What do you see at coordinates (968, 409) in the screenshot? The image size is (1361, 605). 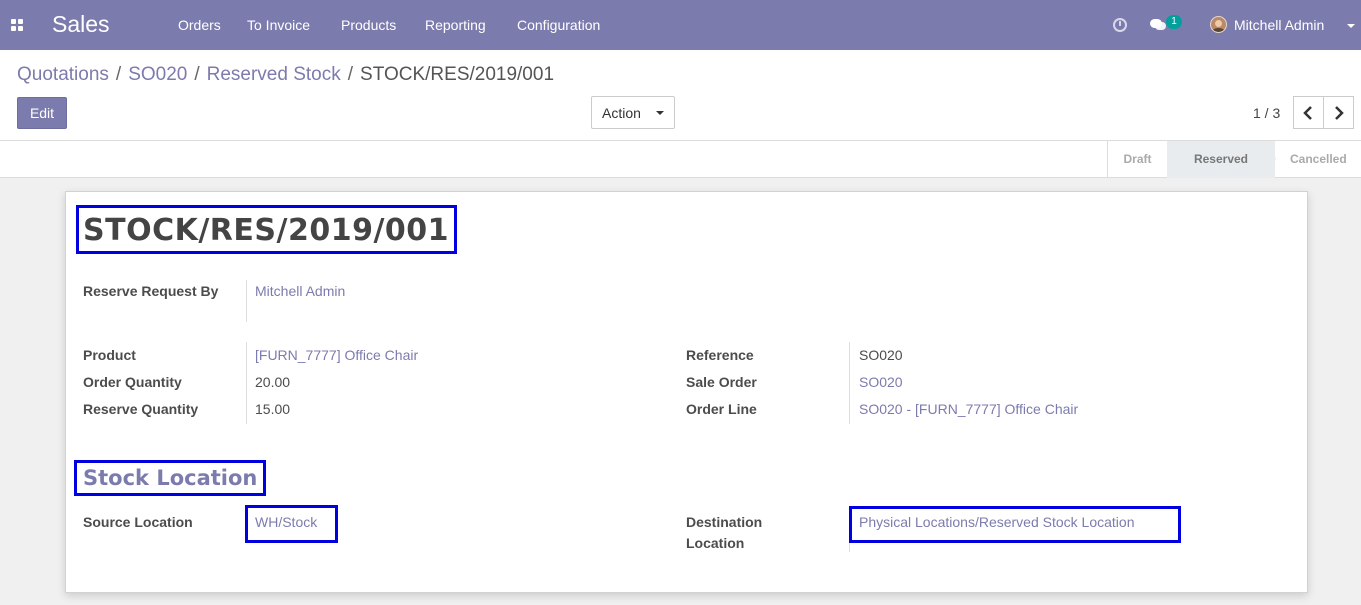 I see `order-line-value: SO020 - [FURN_7777] Office Chair` at bounding box center [968, 409].